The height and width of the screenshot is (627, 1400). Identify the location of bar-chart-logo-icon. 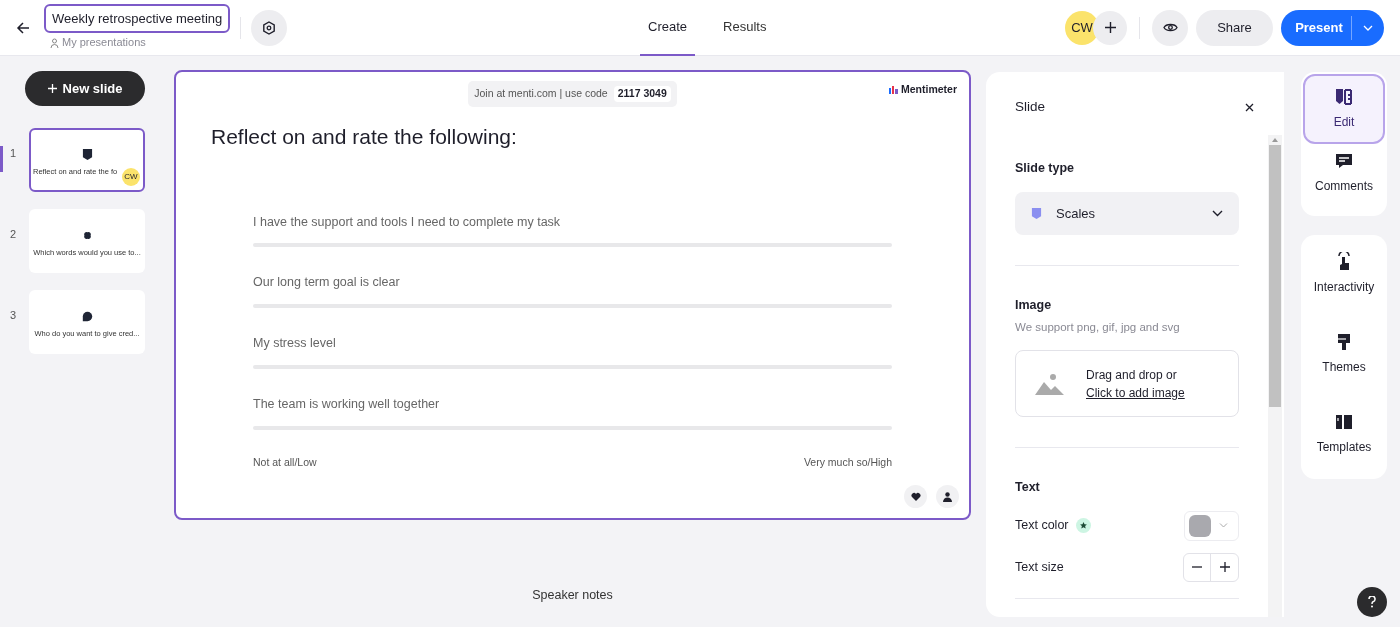
(893, 89).